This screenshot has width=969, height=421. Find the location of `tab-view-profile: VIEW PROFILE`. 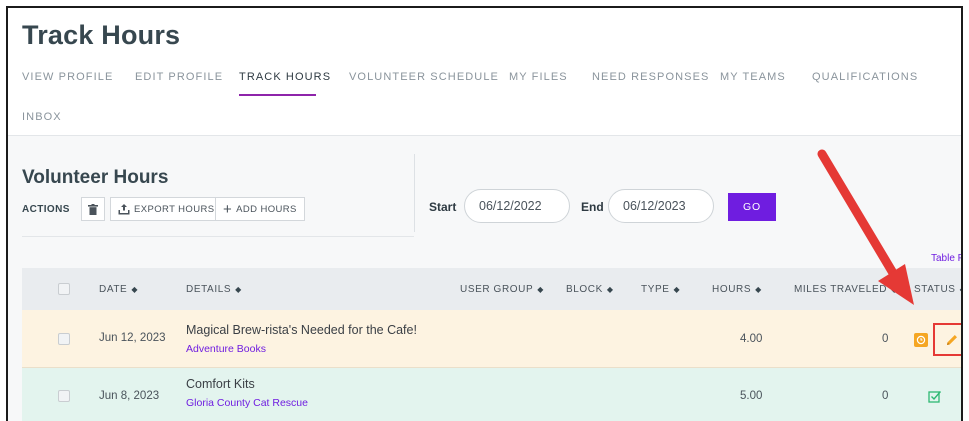

tab-view-profile: VIEW PROFILE is located at coordinates (67, 77).